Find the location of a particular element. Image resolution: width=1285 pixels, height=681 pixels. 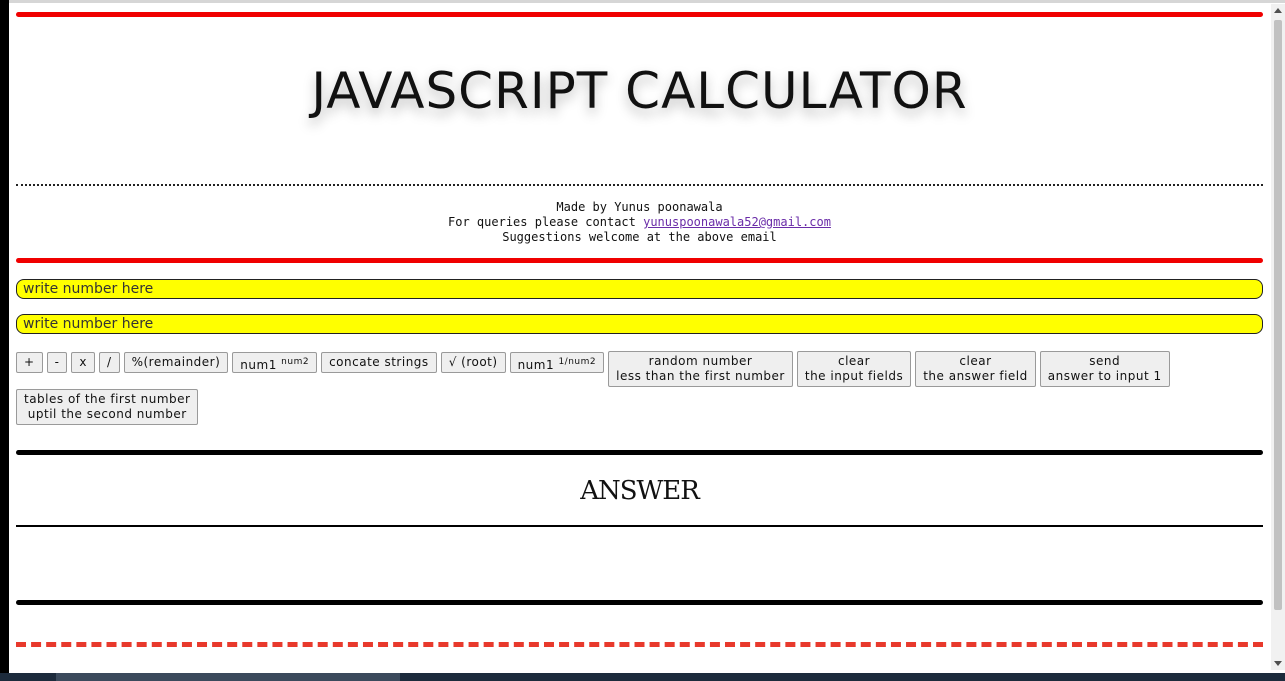

scroll-down-arrow-icon is located at coordinates (1278, 663).